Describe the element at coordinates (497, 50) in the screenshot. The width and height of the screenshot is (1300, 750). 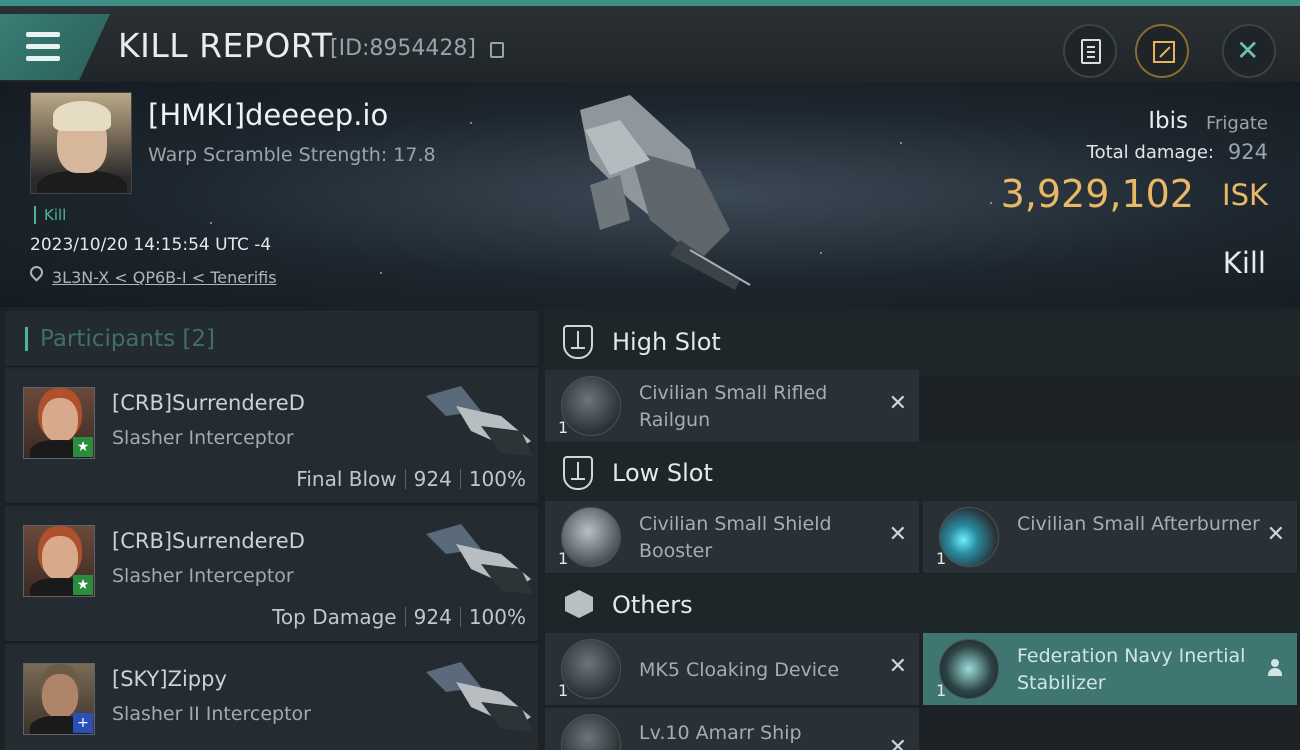
I see `copy-icon` at that location.